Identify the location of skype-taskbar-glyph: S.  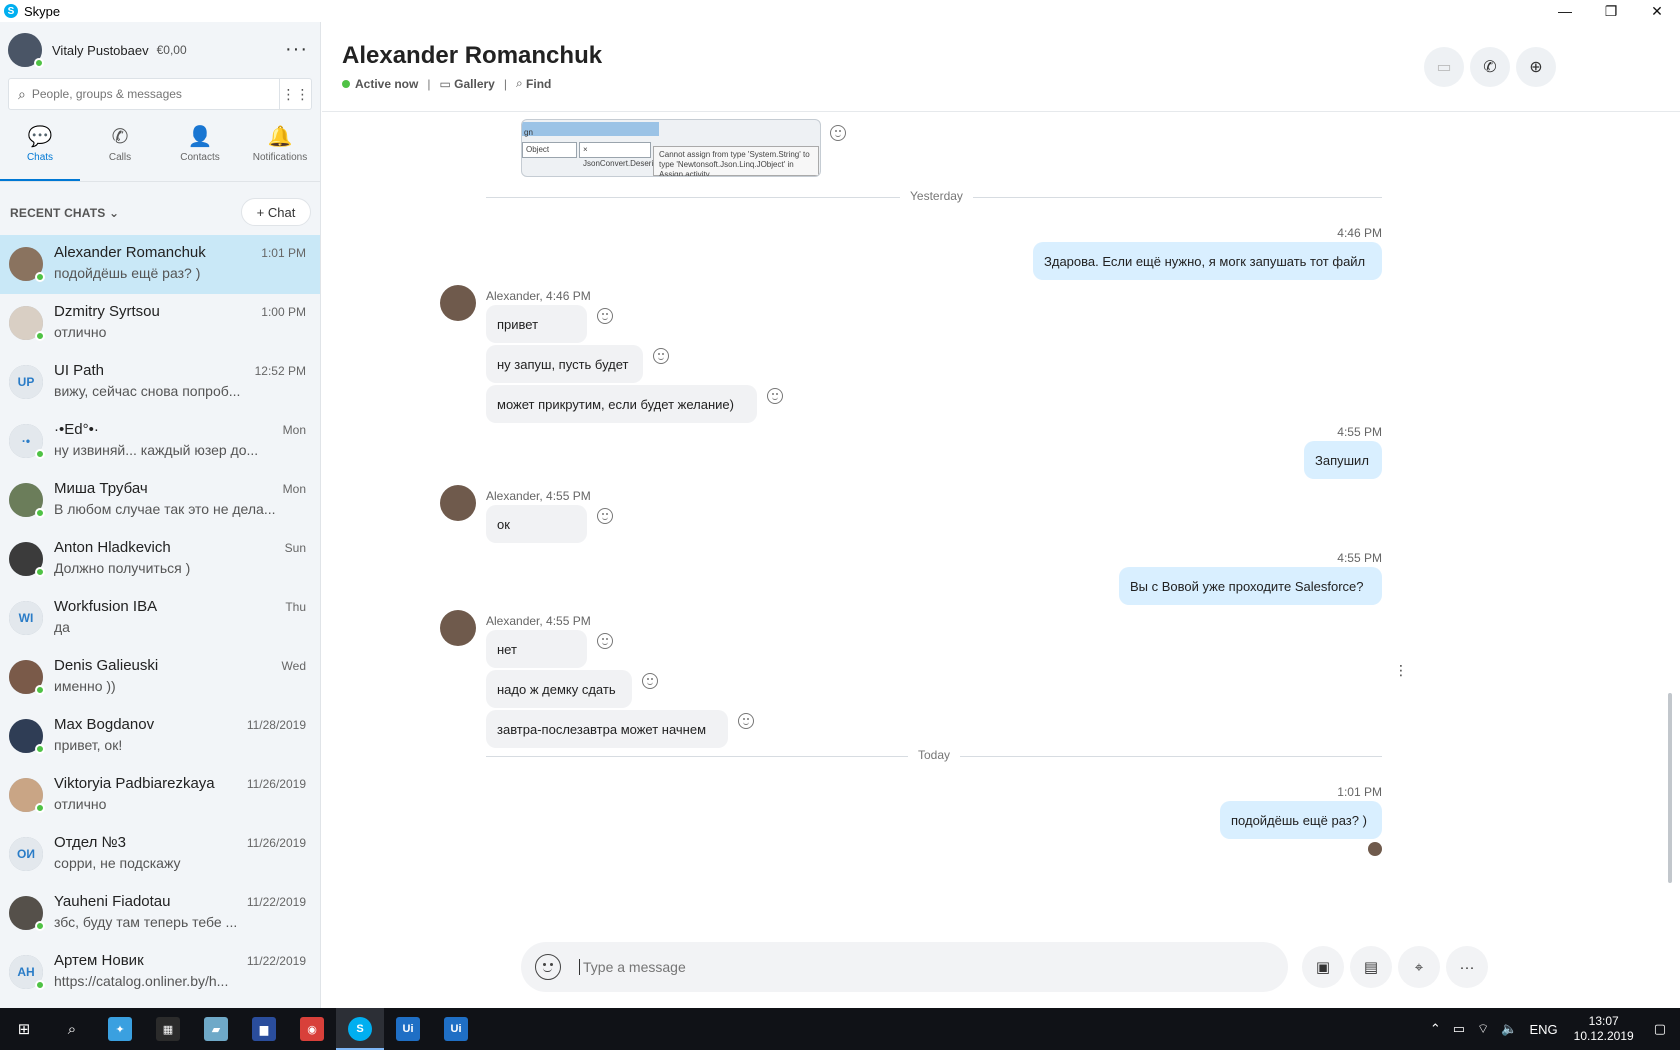
(360, 1029).